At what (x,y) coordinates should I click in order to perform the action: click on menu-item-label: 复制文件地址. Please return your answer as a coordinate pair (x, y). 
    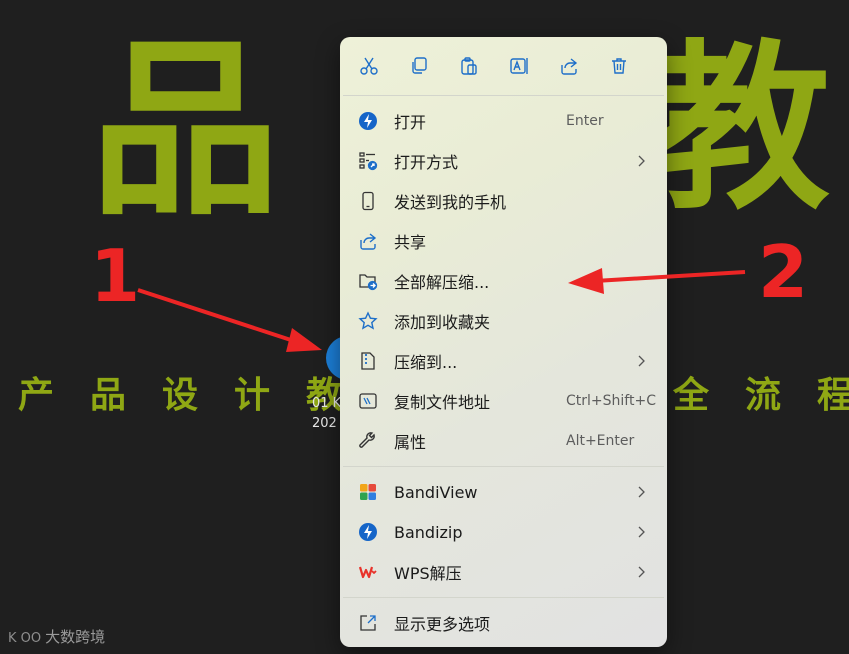
    Looking at the image, I should click on (442, 402).